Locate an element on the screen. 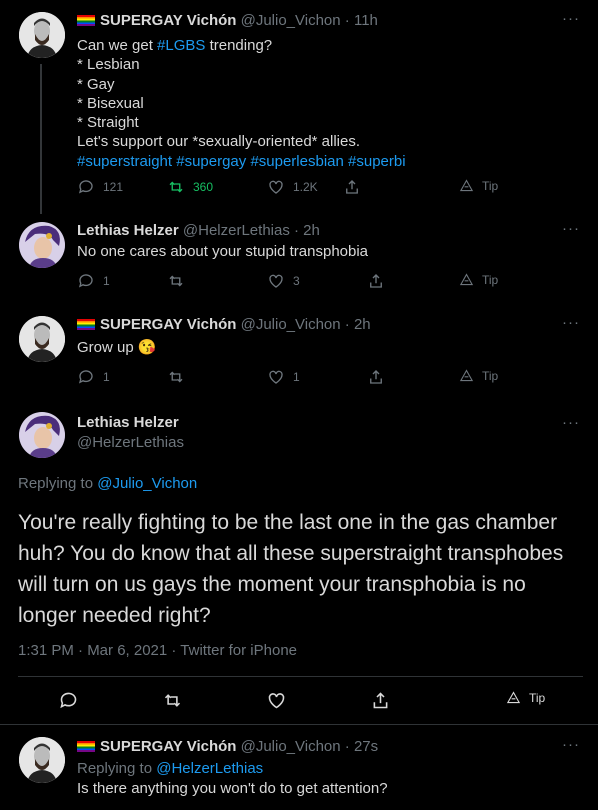 The height and width of the screenshot is (810, 598). tweet-line: * Straight is located at coordinates (108, 123).